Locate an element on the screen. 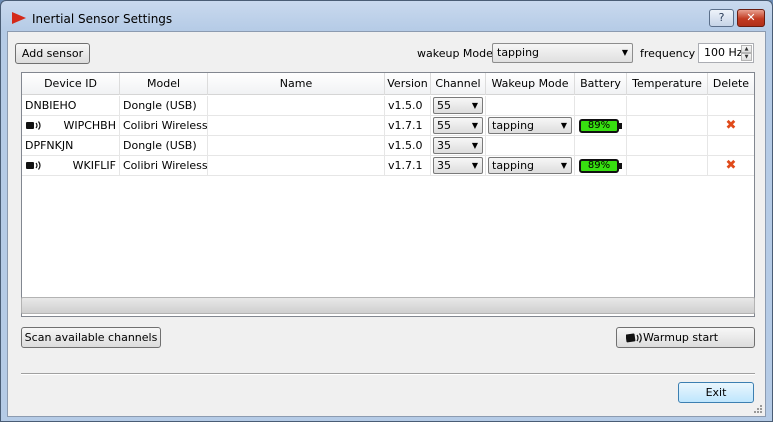 This screenshot has width=773, height=422. device-id-cell: DNBIEHO is located at coordinates (71, 106).